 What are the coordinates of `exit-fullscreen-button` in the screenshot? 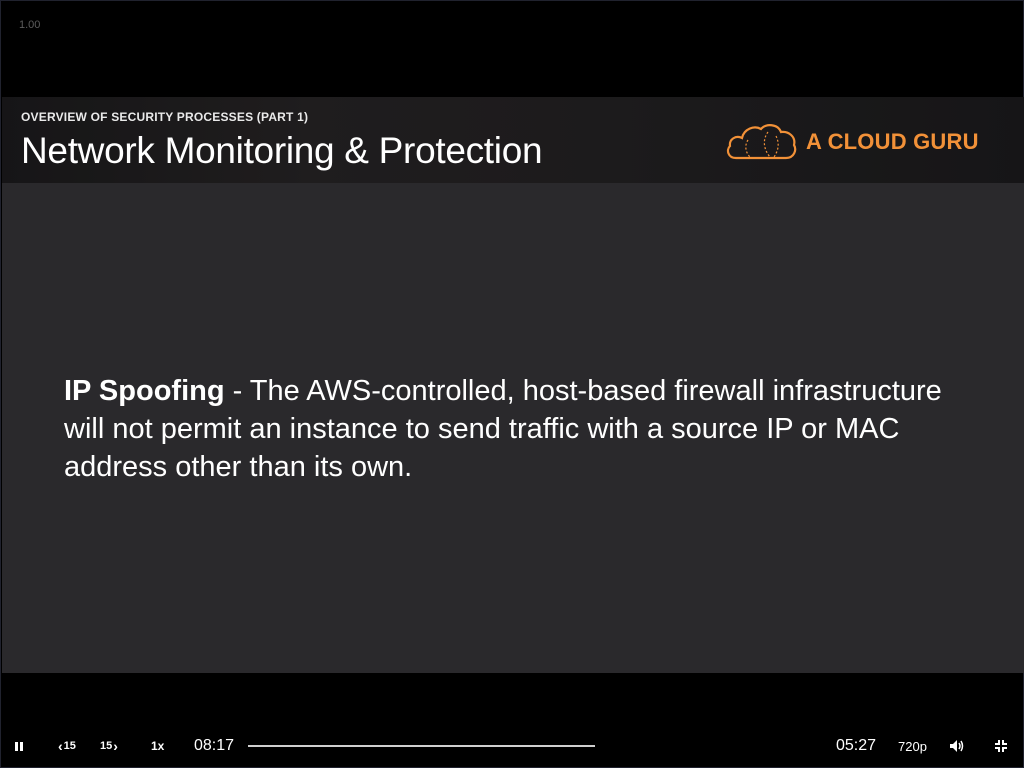 It's located at (1002, 746).